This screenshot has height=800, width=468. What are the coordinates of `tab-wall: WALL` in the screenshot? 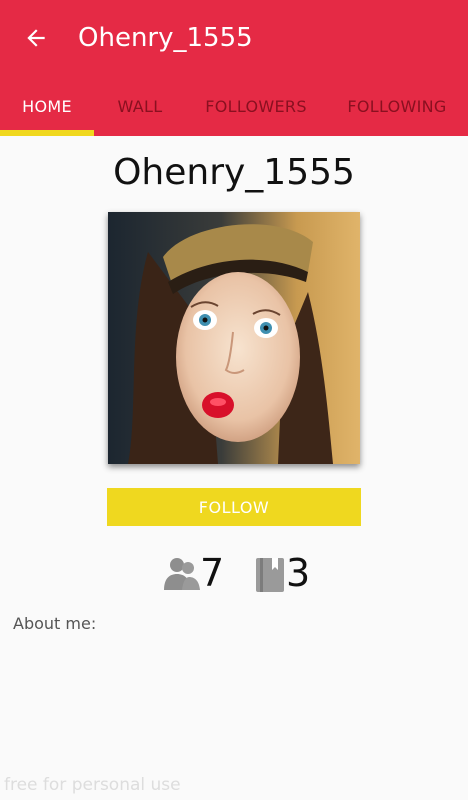 It's located at (140, 106).